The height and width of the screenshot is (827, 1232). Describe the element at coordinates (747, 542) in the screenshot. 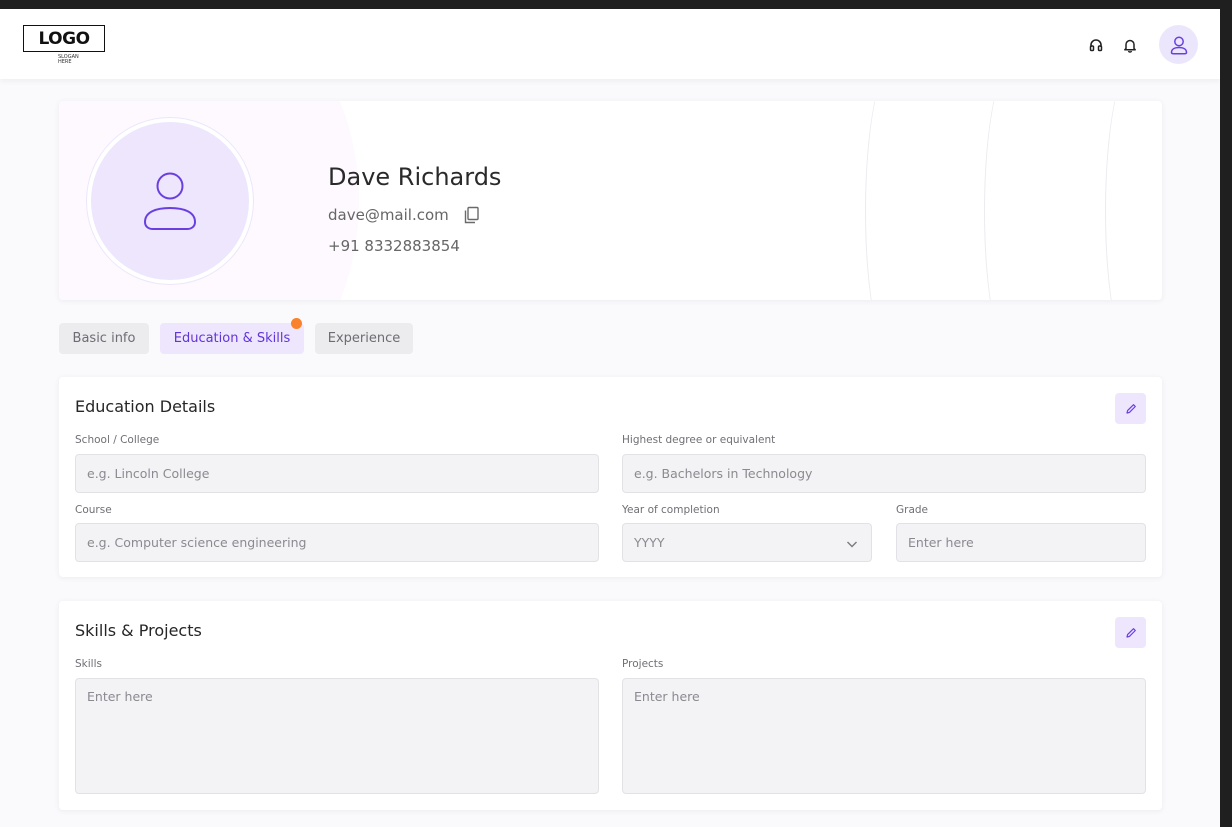

I see `year-select: YYYY` at that location.